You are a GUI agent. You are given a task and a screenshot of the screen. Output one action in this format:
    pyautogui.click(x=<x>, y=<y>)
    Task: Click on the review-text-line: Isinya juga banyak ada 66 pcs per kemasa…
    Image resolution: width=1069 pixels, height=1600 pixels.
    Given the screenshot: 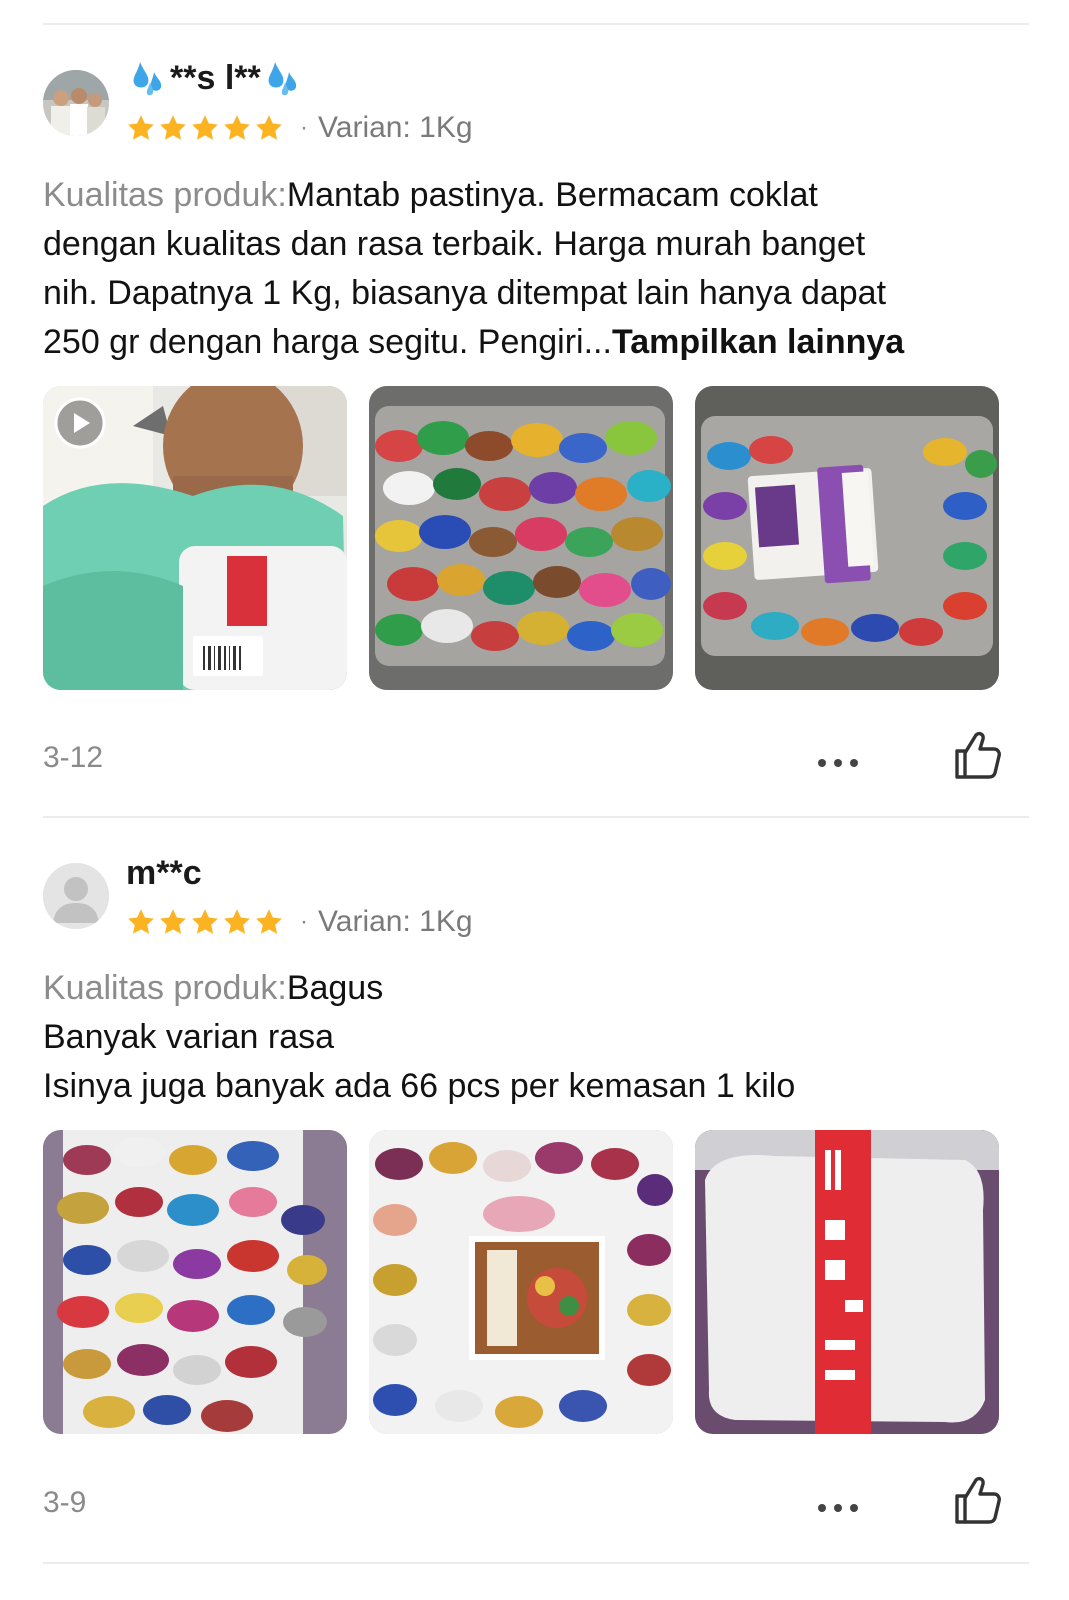 What is the action you would take?
    pyautogui.click(x=419, y=1086)
    